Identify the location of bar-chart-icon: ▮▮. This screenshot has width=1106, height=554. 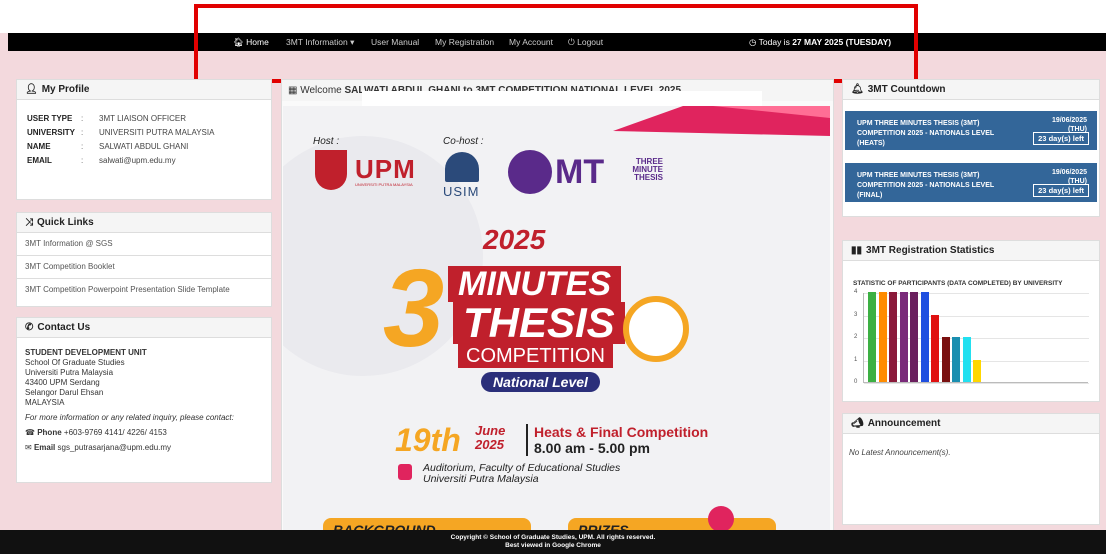
(857, 250).